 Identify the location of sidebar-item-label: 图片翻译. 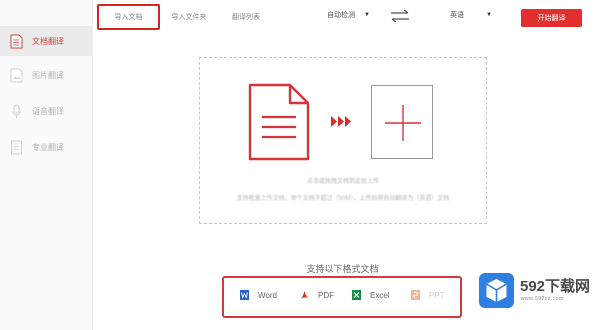
(48, 75).